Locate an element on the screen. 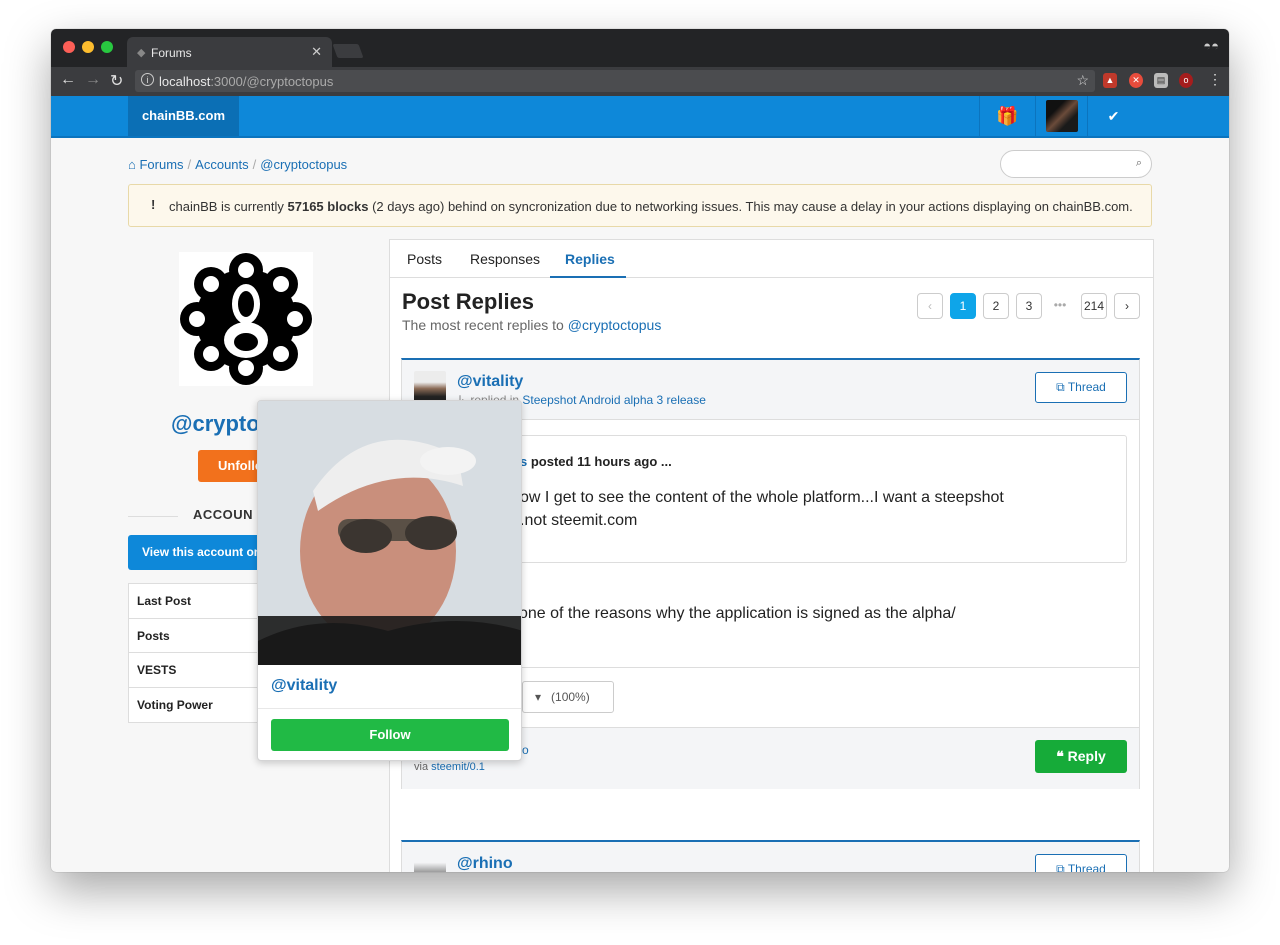 Image resolution: width=1280 pixels, height=945 pixels. shield-extension-icon: ✕ is located at coordinates (1136, 80).